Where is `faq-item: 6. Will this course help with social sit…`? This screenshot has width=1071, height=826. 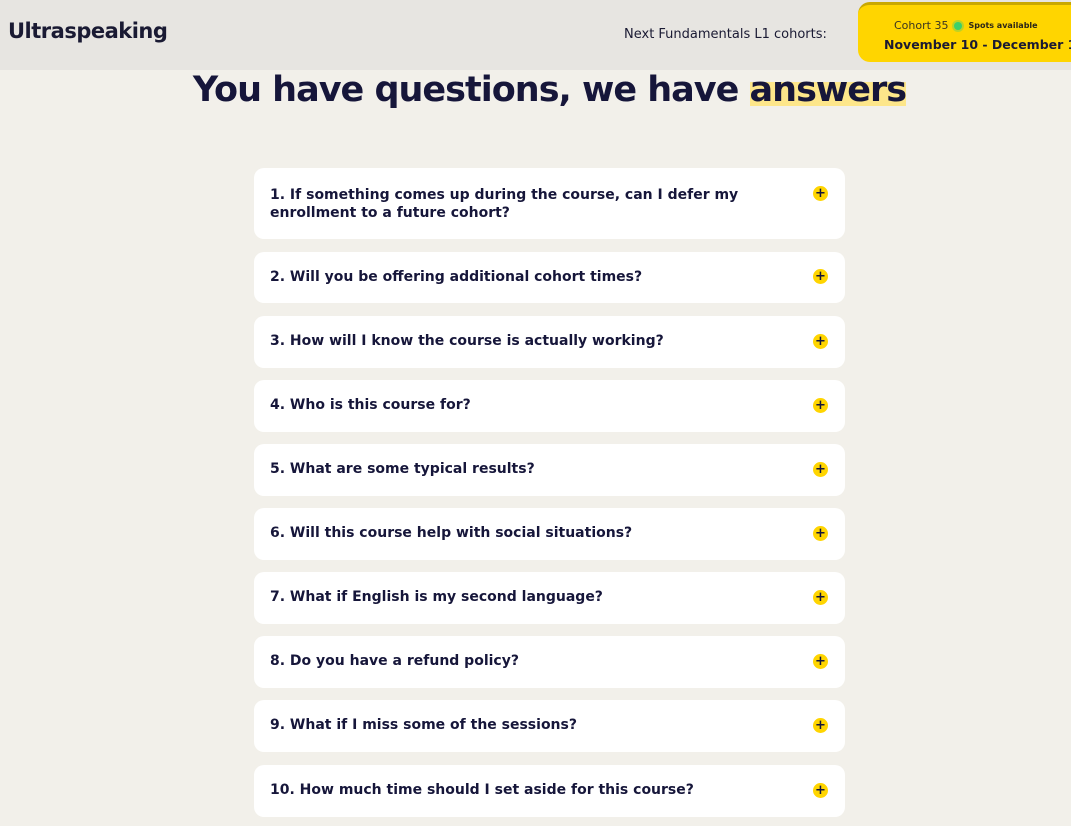 faq-item: 6. Will this course help with social sit… is located at coordinates (549, 534).